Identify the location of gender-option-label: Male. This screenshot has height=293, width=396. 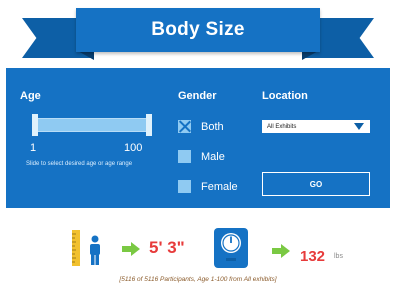
(213, 156).